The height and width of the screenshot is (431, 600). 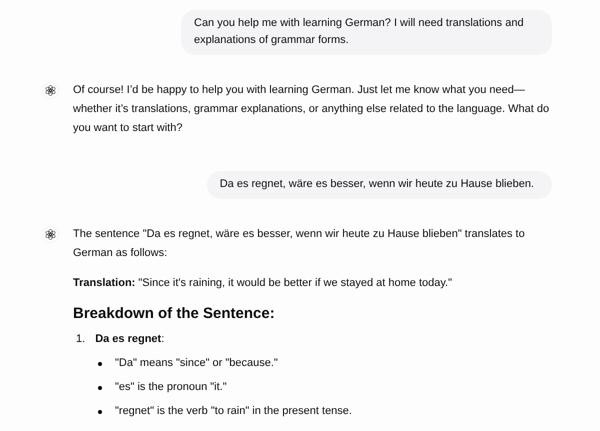 What do you see at coordinates (129, 339) in the screenshot?
I see `list-item-title: Da es regnet:` at bounding box center [129, 339].